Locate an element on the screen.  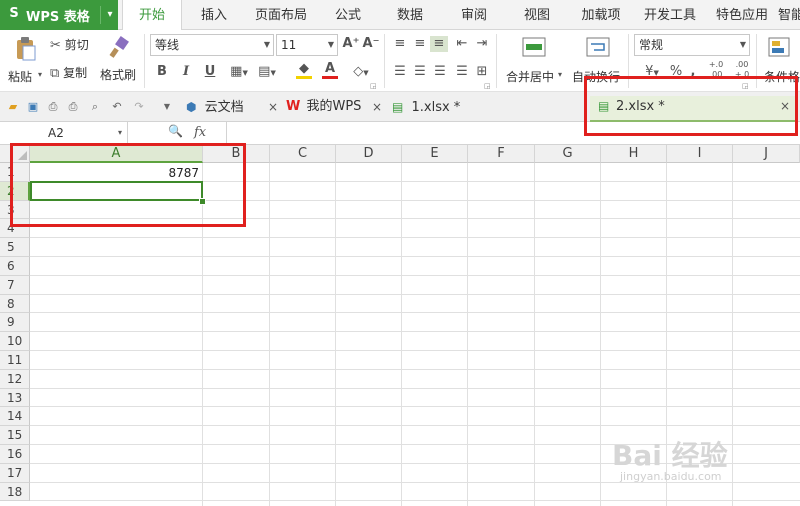
column-header-c: C is located at coordinates (303, 154).